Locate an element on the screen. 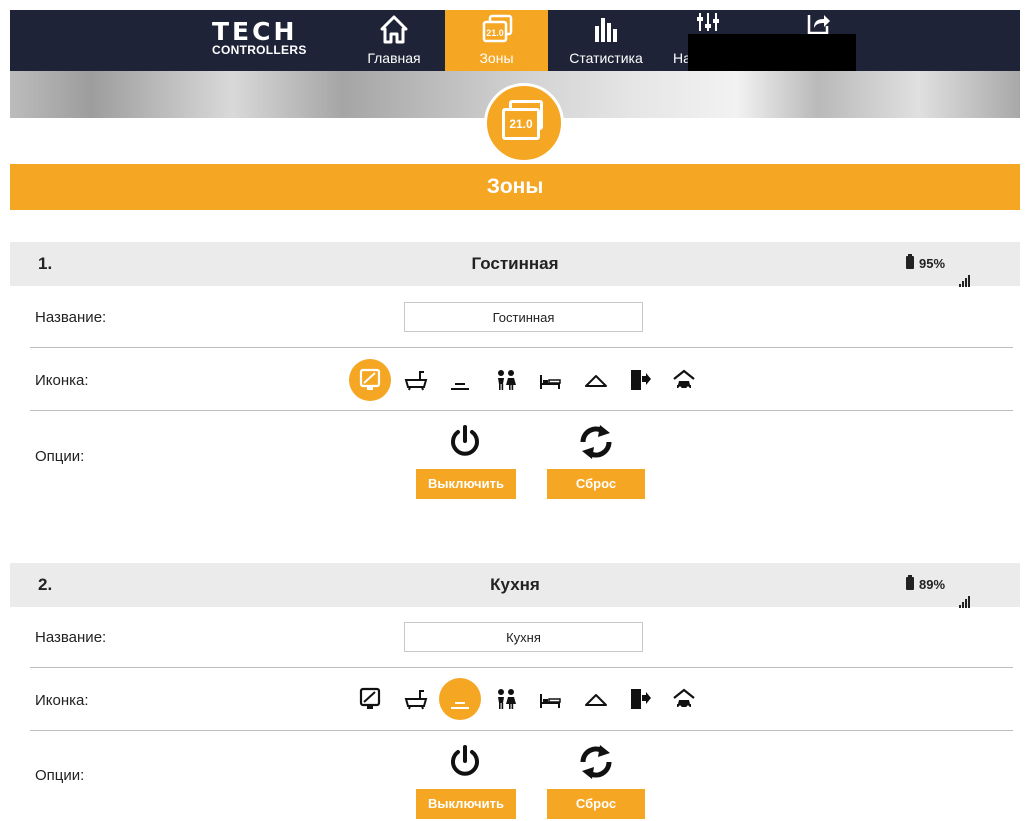 This screenshot has height=821, width=1025. nav-item-zones: 21.0 Зоны is located at coordinates (496, 40).